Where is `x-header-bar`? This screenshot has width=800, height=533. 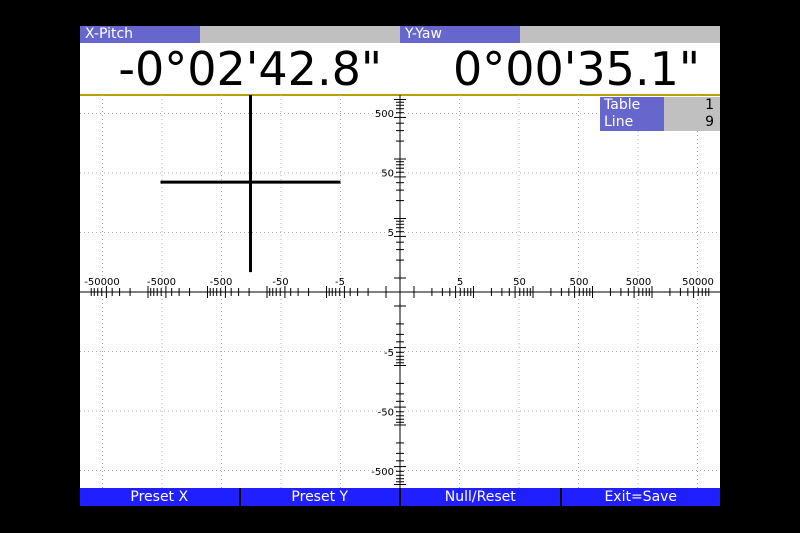 x-header-bar is located at coordinates (300, 34).